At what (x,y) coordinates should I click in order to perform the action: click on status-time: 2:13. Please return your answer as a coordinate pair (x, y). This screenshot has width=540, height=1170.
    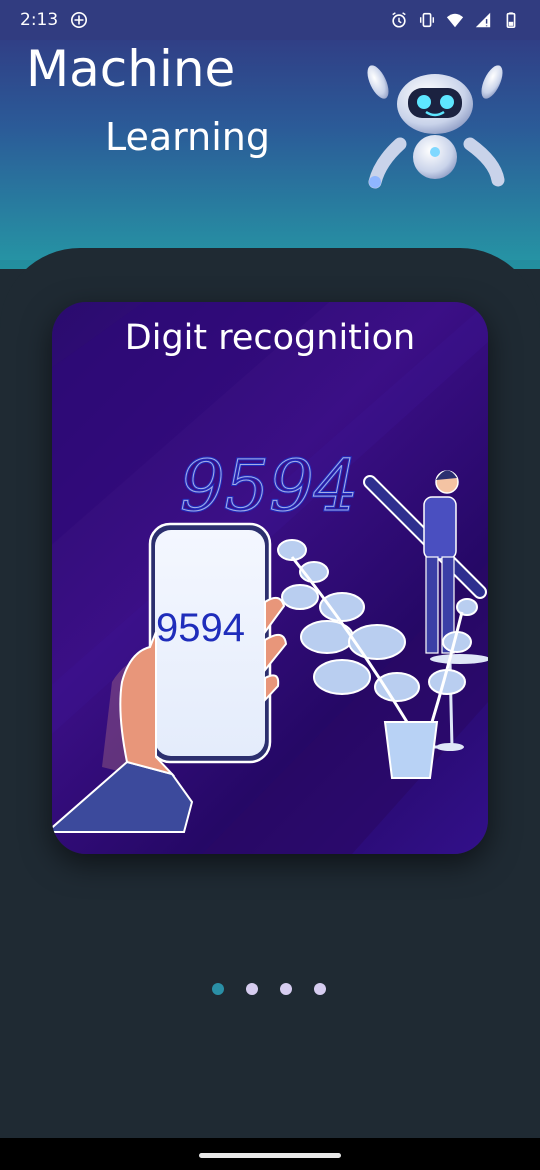
    Looking at the image, I should click on (39, 20).